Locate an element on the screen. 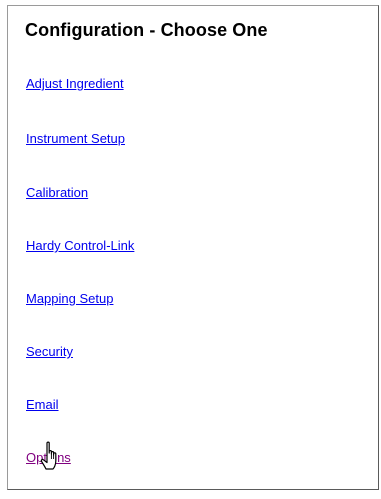 The height and width of the screenshot is (499, 381). instrument-setup-link: Instrument Setup is located at coordinates (75, 138).